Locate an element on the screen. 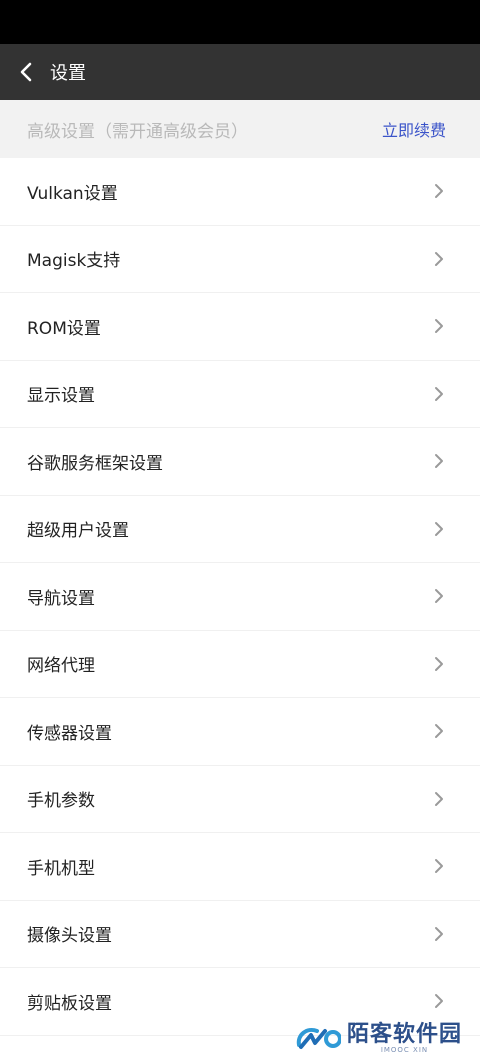  settings-item-sensors: 传感器设置 is located at coordinates (240, 732).